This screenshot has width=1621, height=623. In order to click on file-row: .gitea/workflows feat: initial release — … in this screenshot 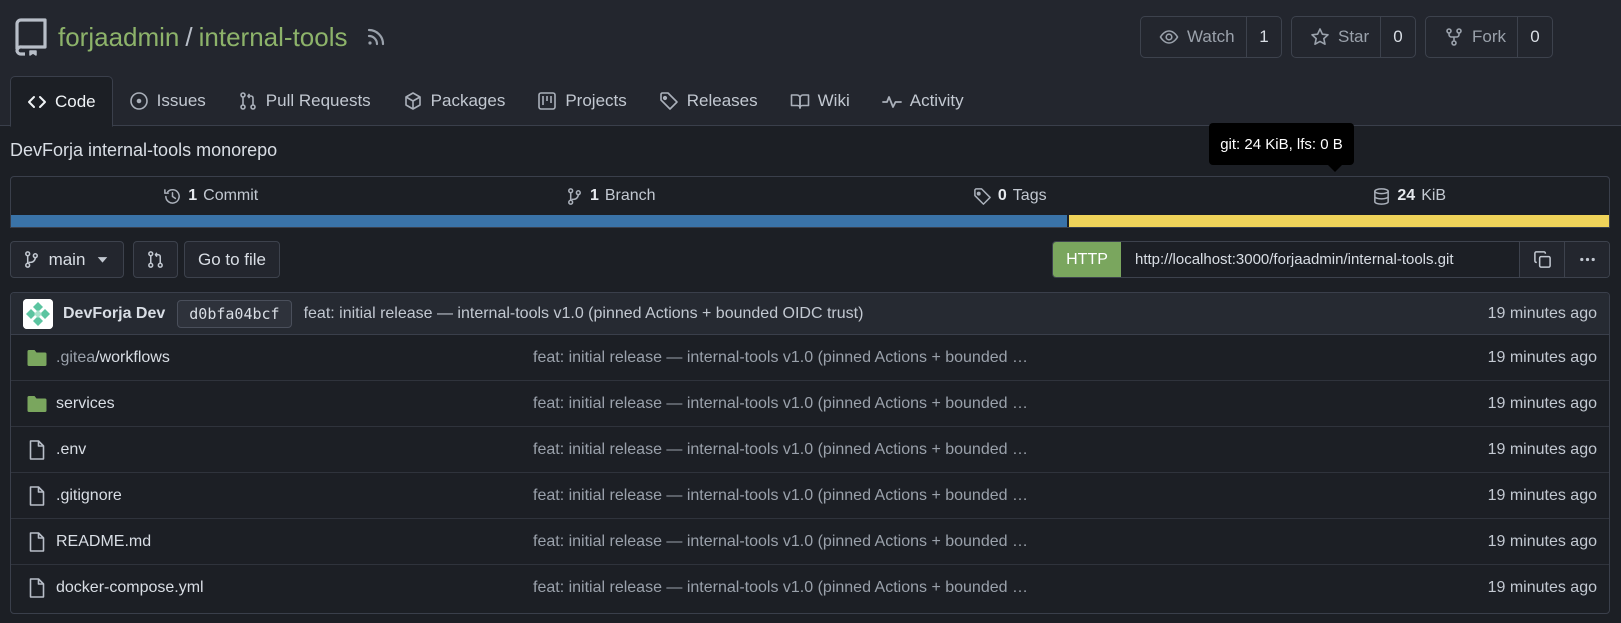, I will do `click(810, 358)`.